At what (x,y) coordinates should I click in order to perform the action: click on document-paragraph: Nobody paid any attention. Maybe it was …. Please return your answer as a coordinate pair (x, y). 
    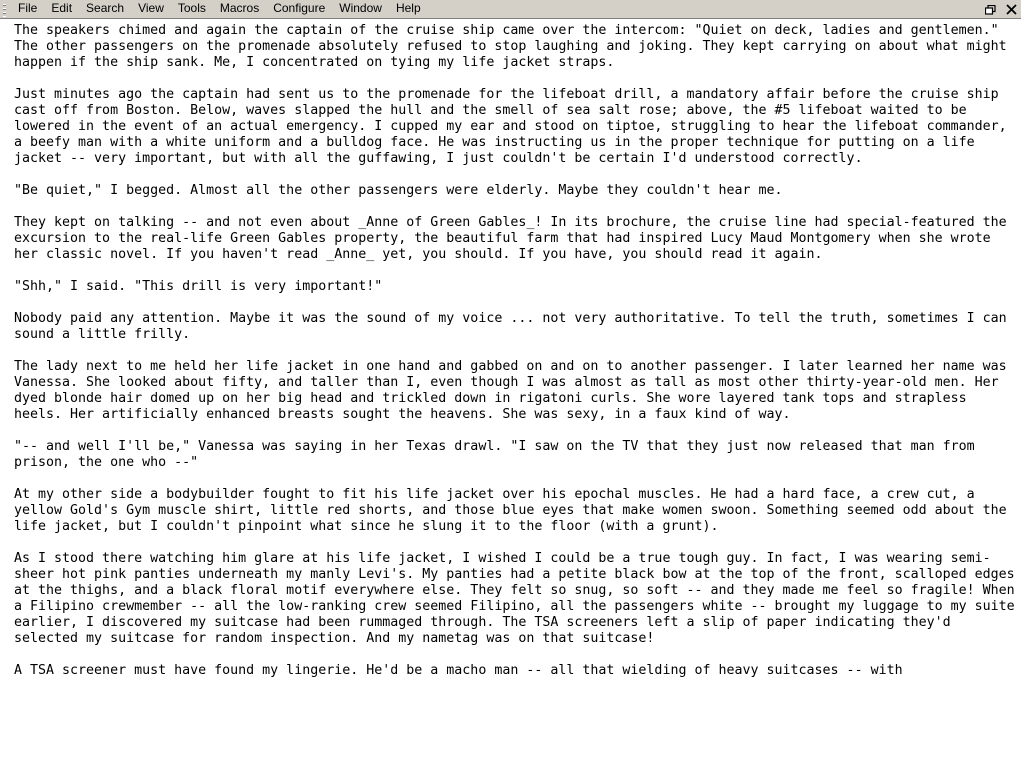
    Looking at the image, I should click on (516, 327).